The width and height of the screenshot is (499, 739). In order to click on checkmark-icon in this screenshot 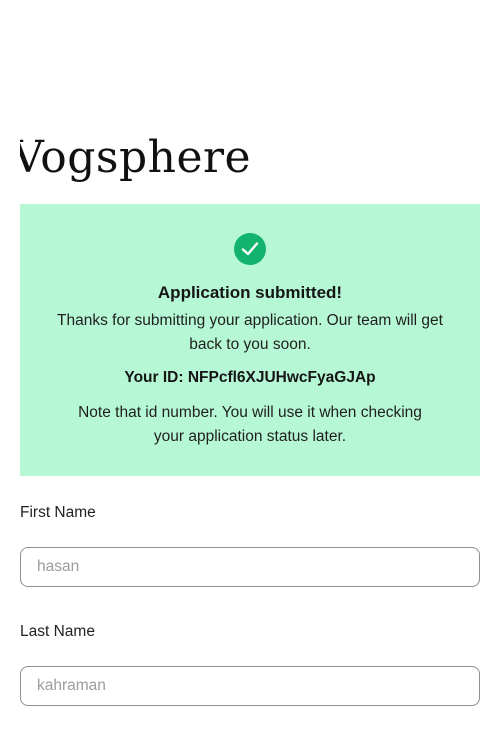, I will do `click(250, 249)`.